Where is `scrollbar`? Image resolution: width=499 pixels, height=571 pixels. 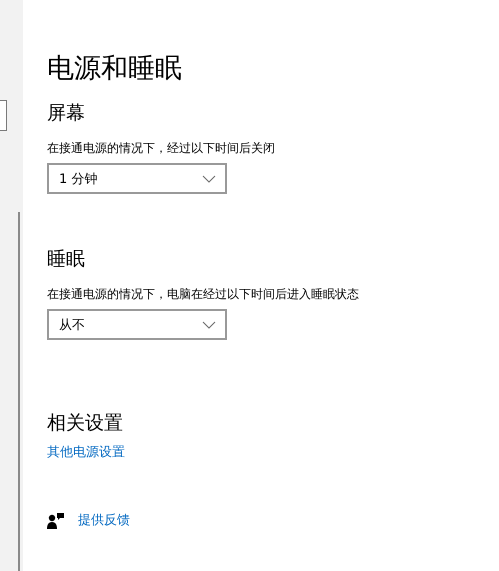
scrollbar is located at coordinates (19, 391).